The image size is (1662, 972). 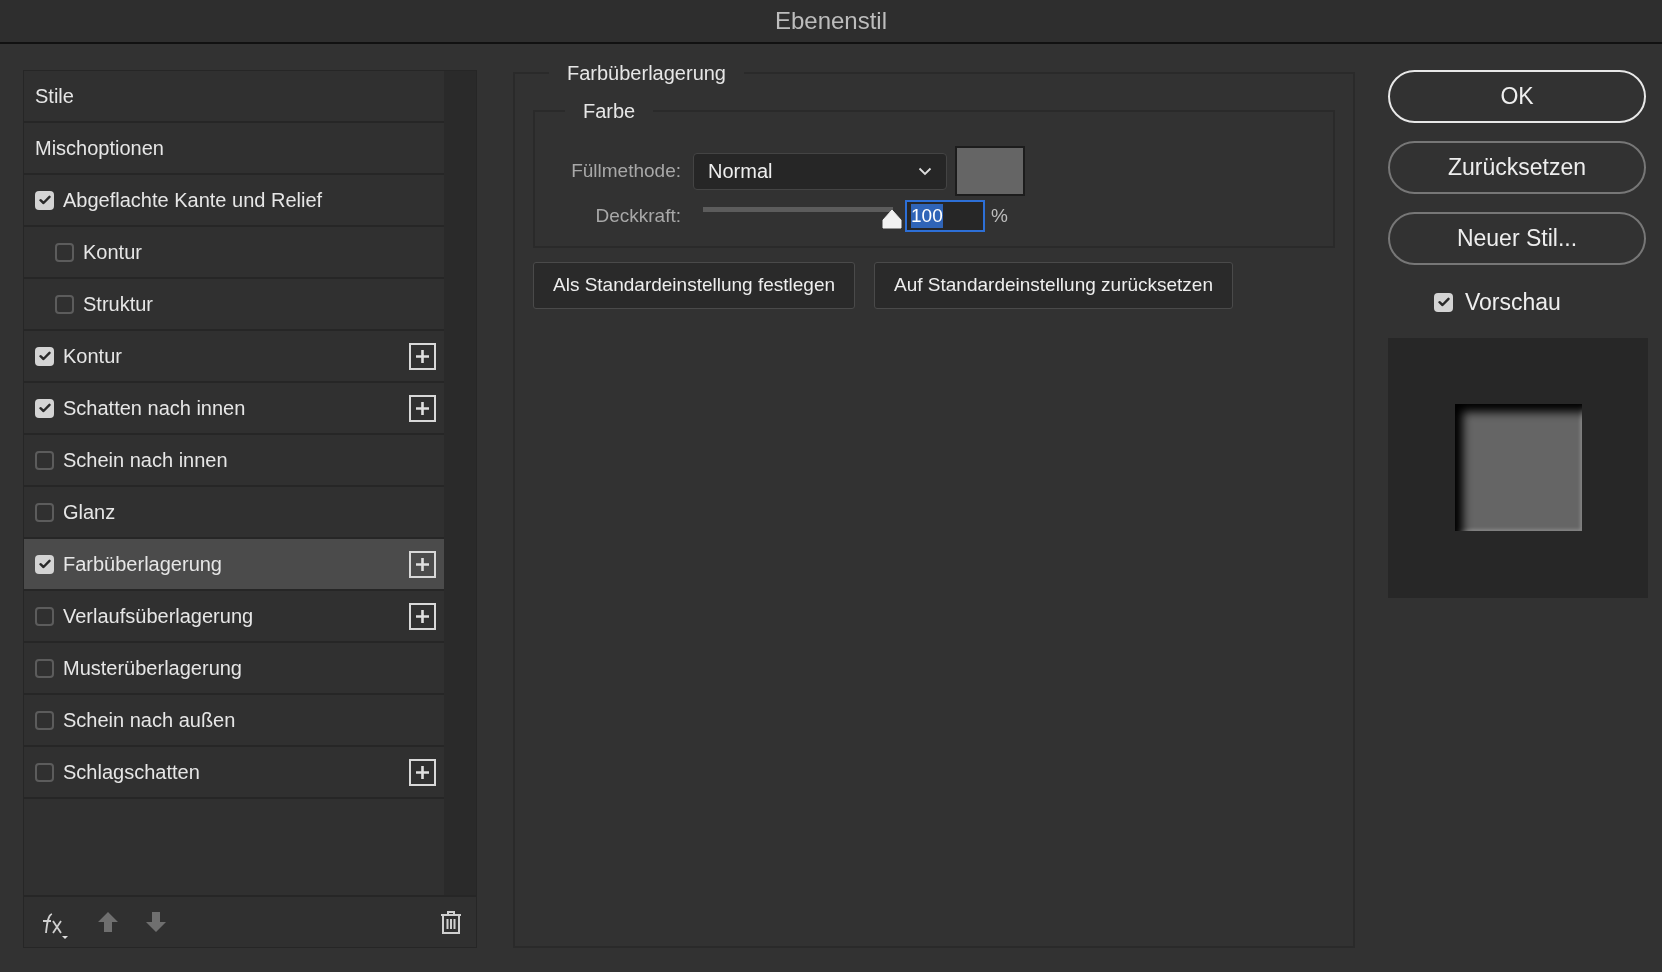 I want to click on move-up-button, so click(x=108, y=922).